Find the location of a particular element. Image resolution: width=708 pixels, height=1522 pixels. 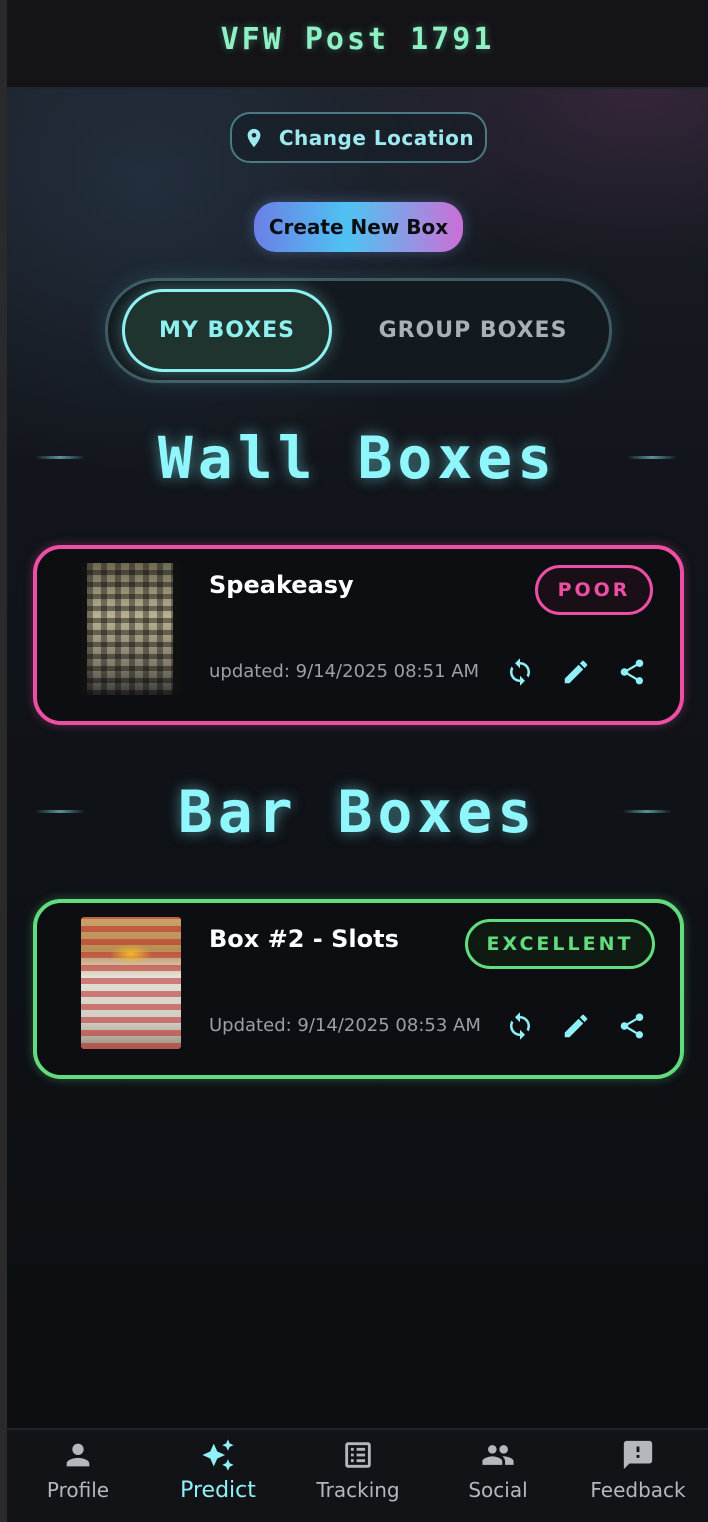

nav-label: Feedback is located at coordinates (638, 1490).